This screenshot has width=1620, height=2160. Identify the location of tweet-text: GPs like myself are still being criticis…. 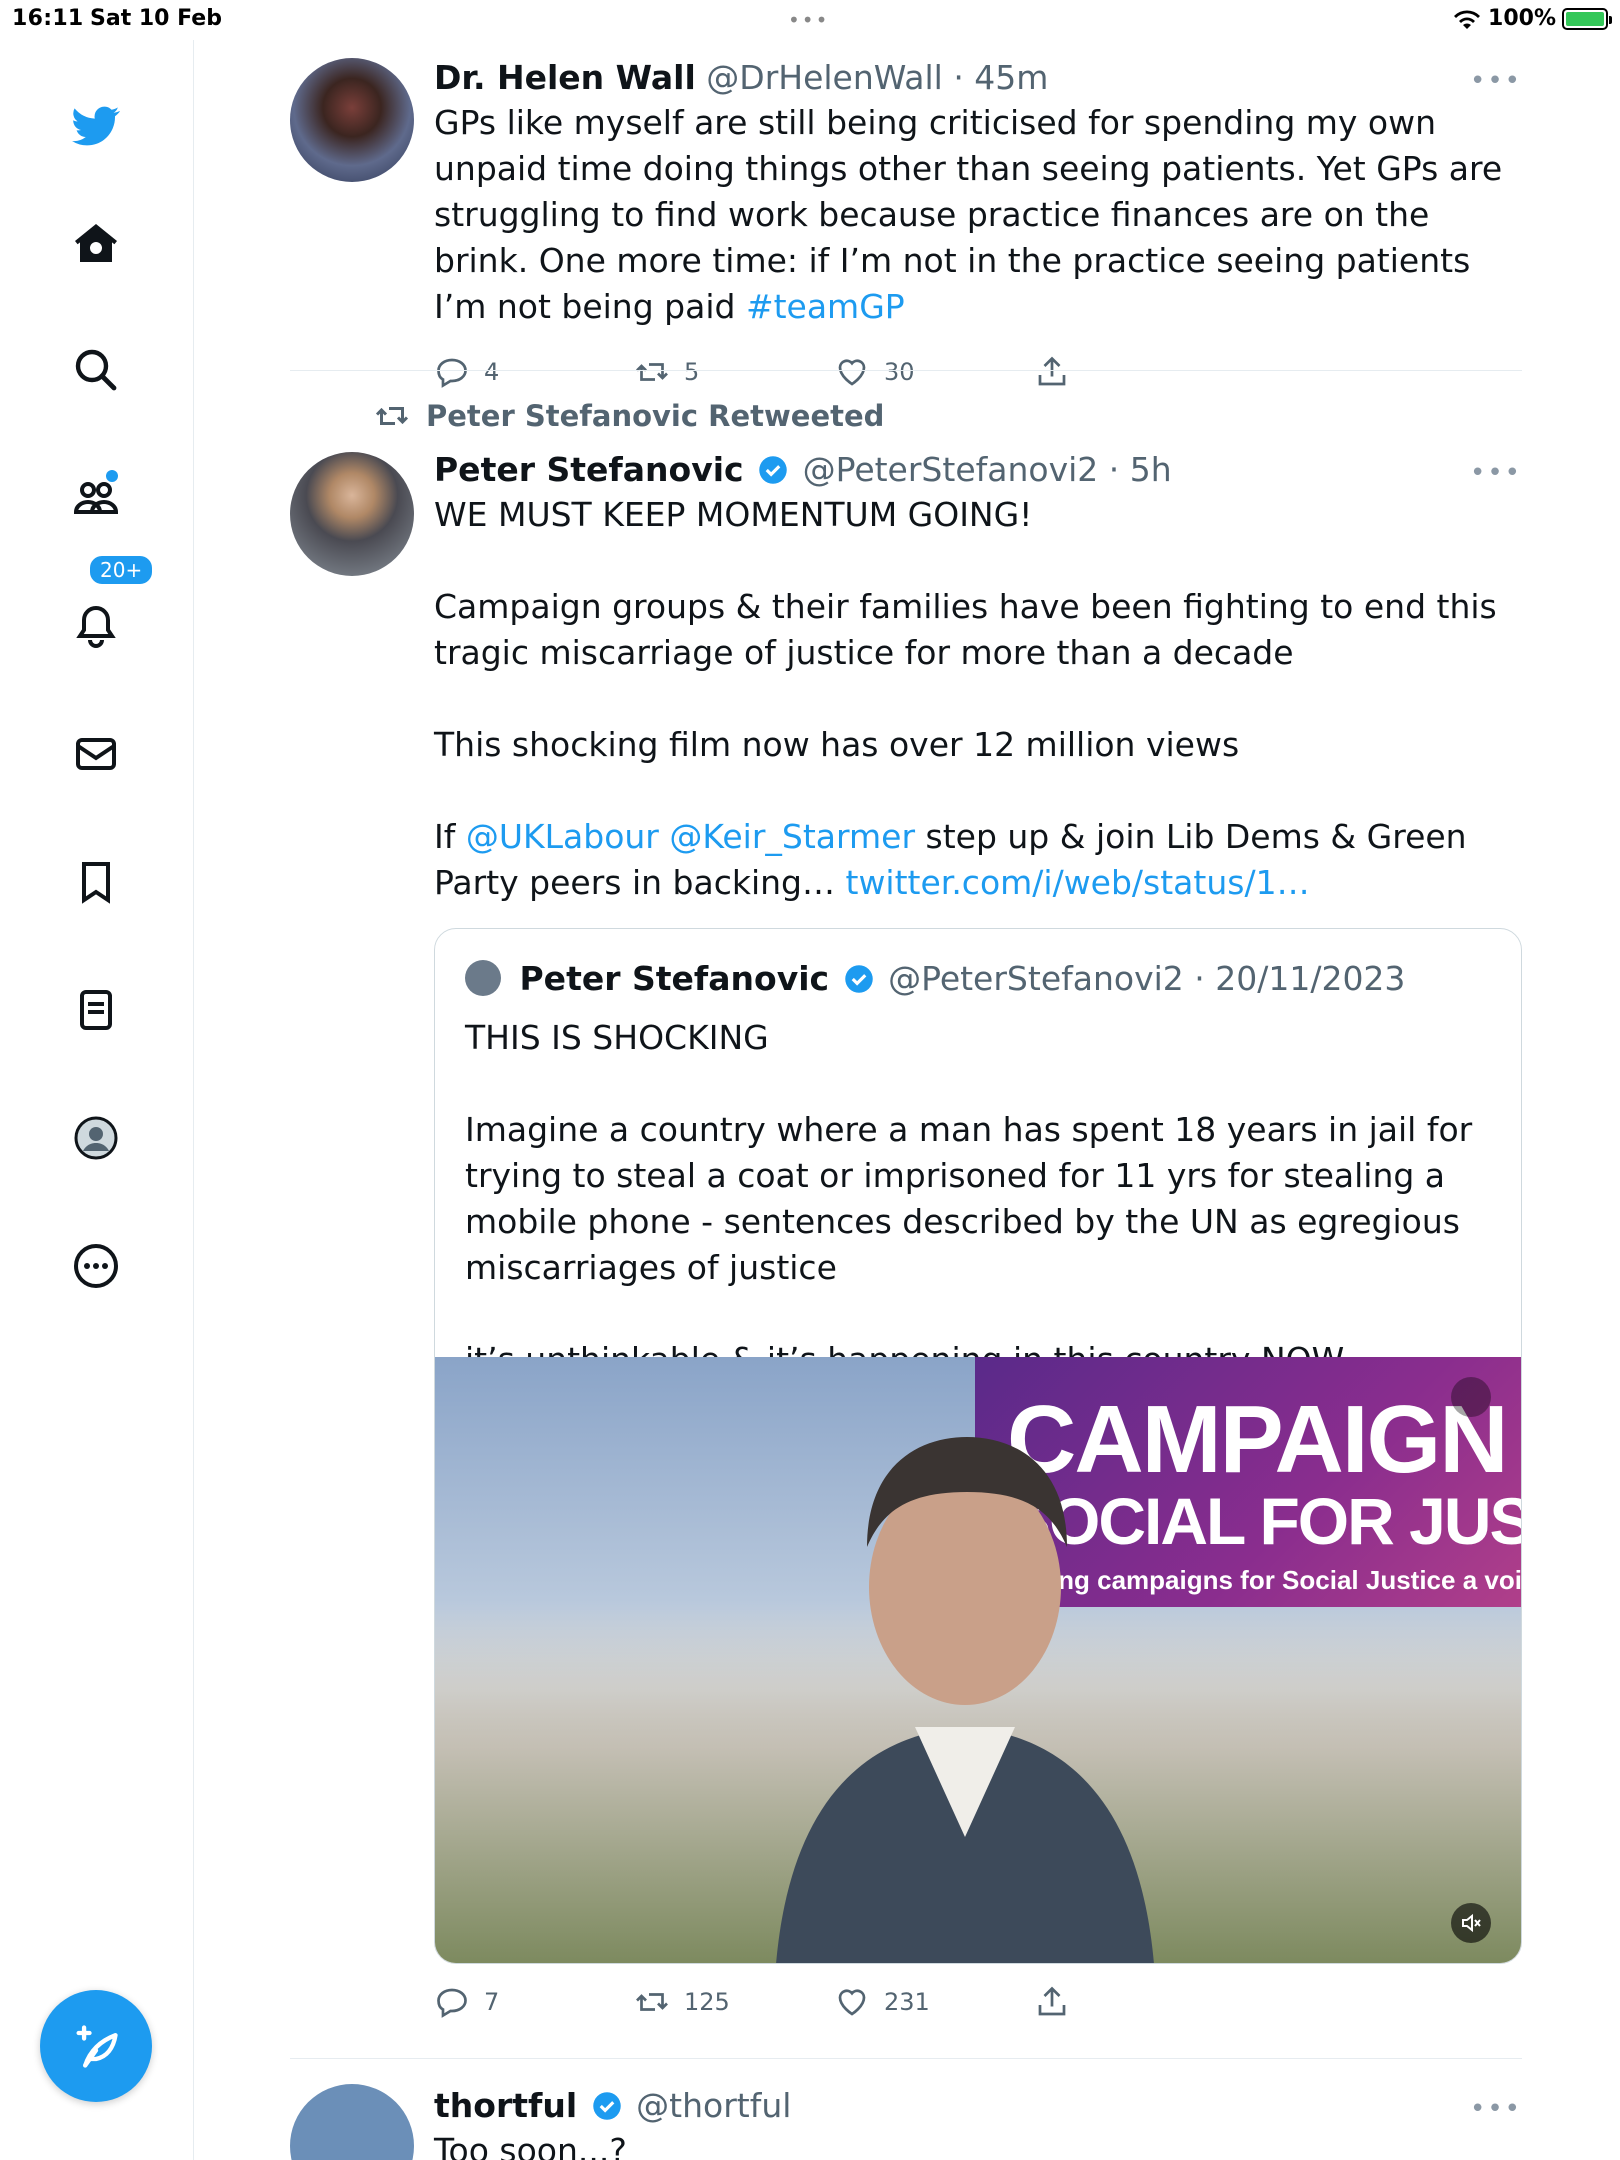
(968, 214).